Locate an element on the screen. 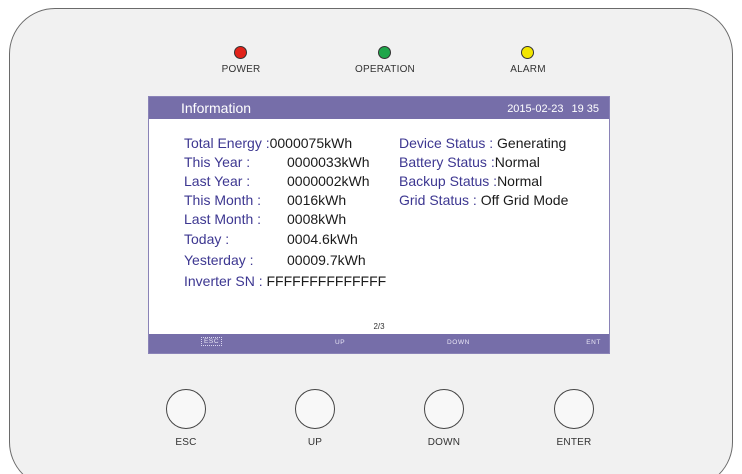 The image size is (742, 474). alarm-led-label: ALARM is located at coordinates (528, 69).